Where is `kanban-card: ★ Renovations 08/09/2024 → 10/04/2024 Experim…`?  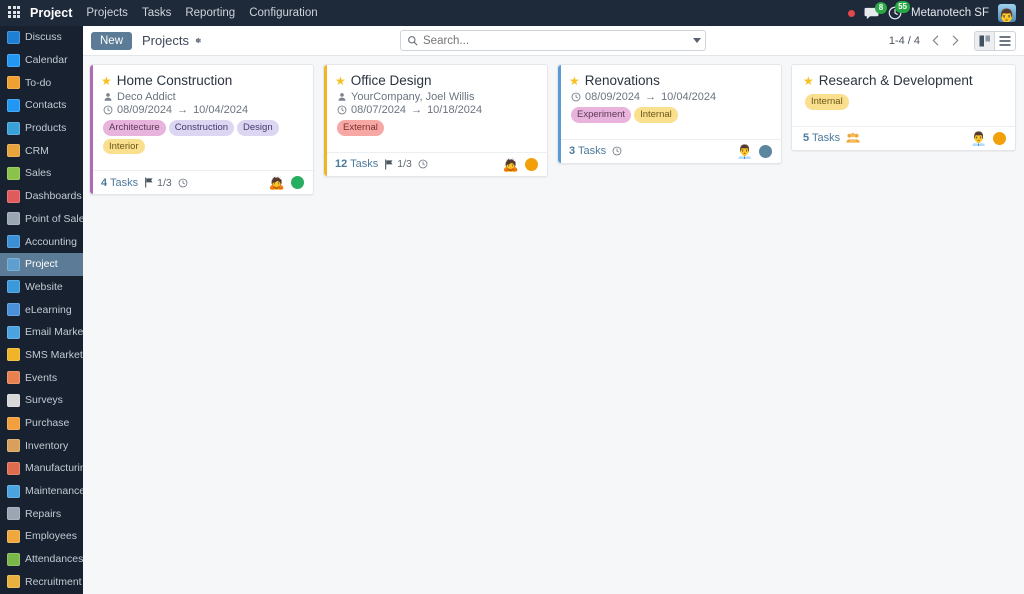 kanban-card: ★ Renovations 08/09/2024 → 10/04/2024 Experim… is located at coordinates (669, 114).